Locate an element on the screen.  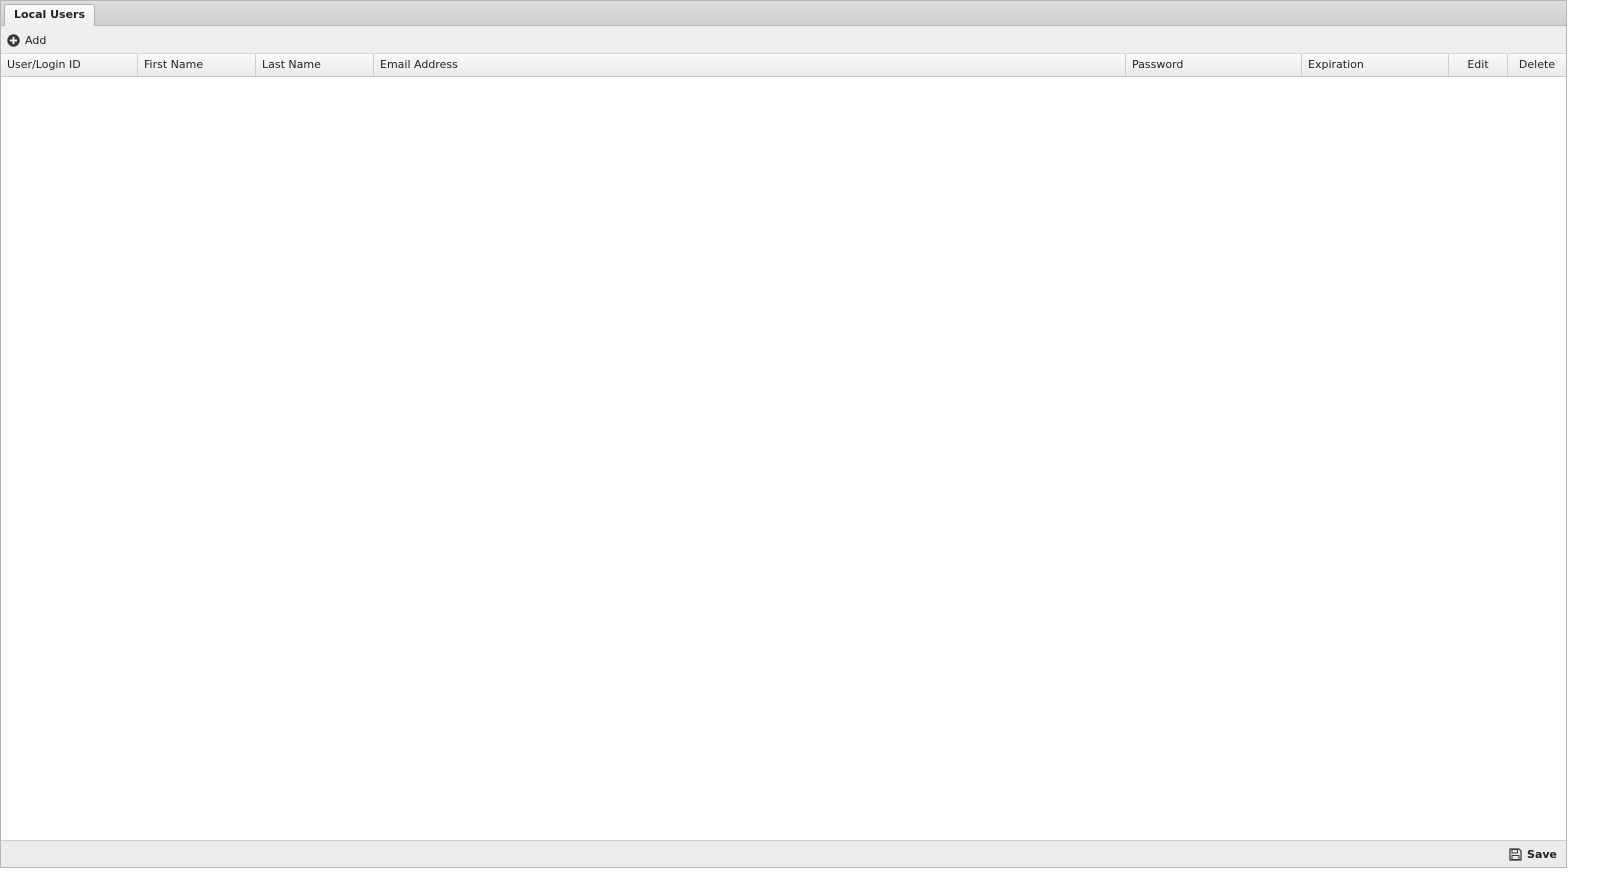
column-header-email-address: Email Address is located at coordinates (750, 65).